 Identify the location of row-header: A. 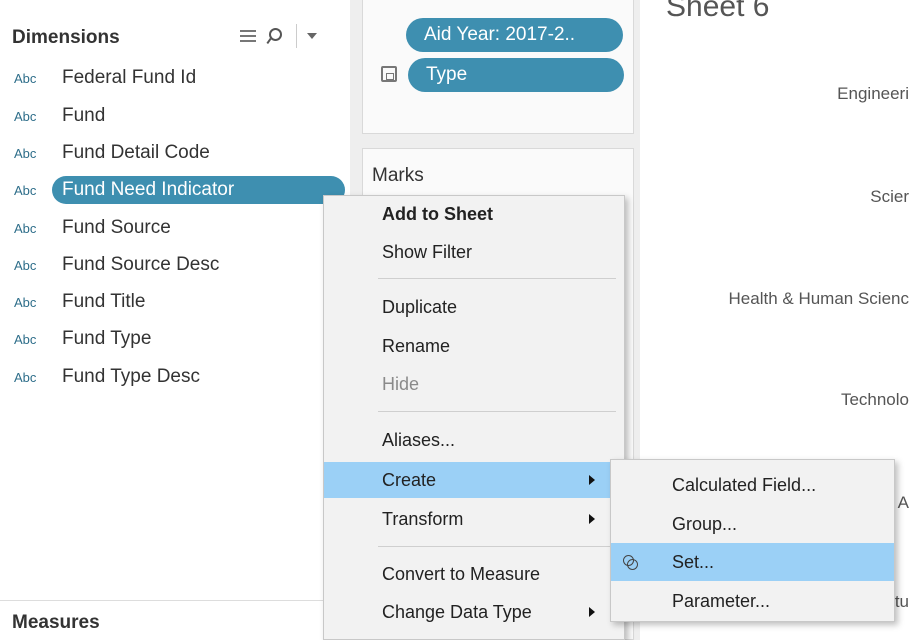
(903, 503).